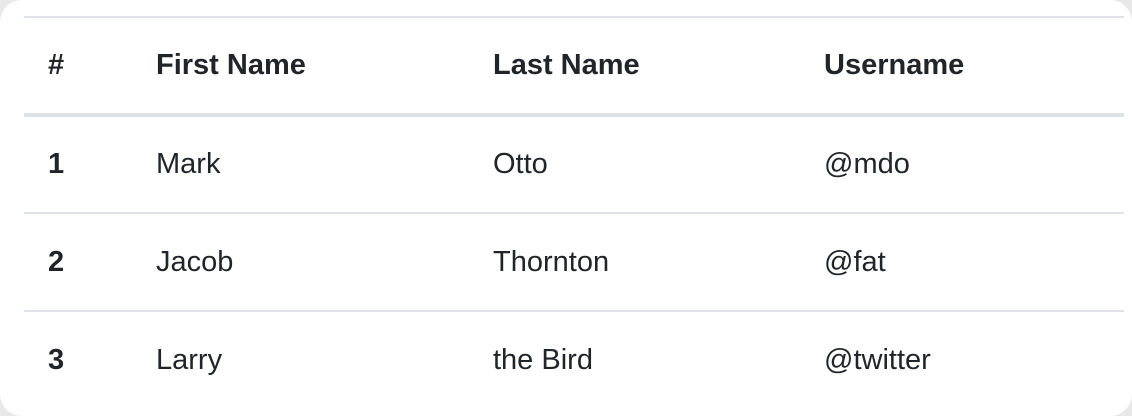  What do you see at coordinates (56, 261) in the screenshot?
I see `row-index: 2` at bounding box center [56, 261].